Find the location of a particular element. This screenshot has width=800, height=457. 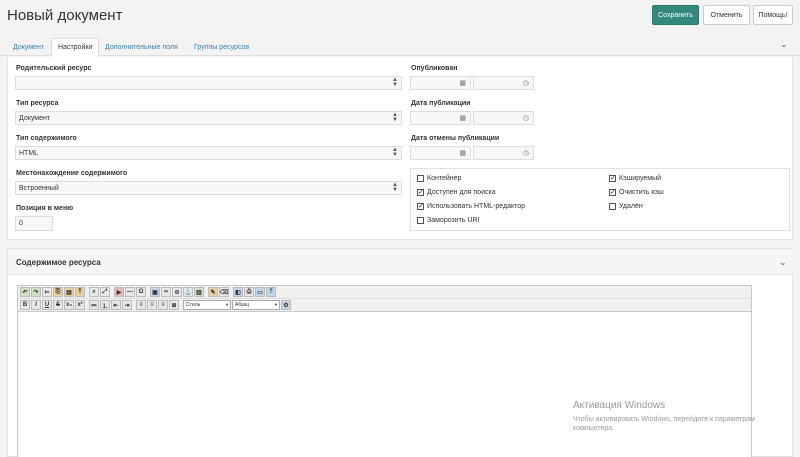

format-select: Абзац ▼ is located at coordinates (256, 305).